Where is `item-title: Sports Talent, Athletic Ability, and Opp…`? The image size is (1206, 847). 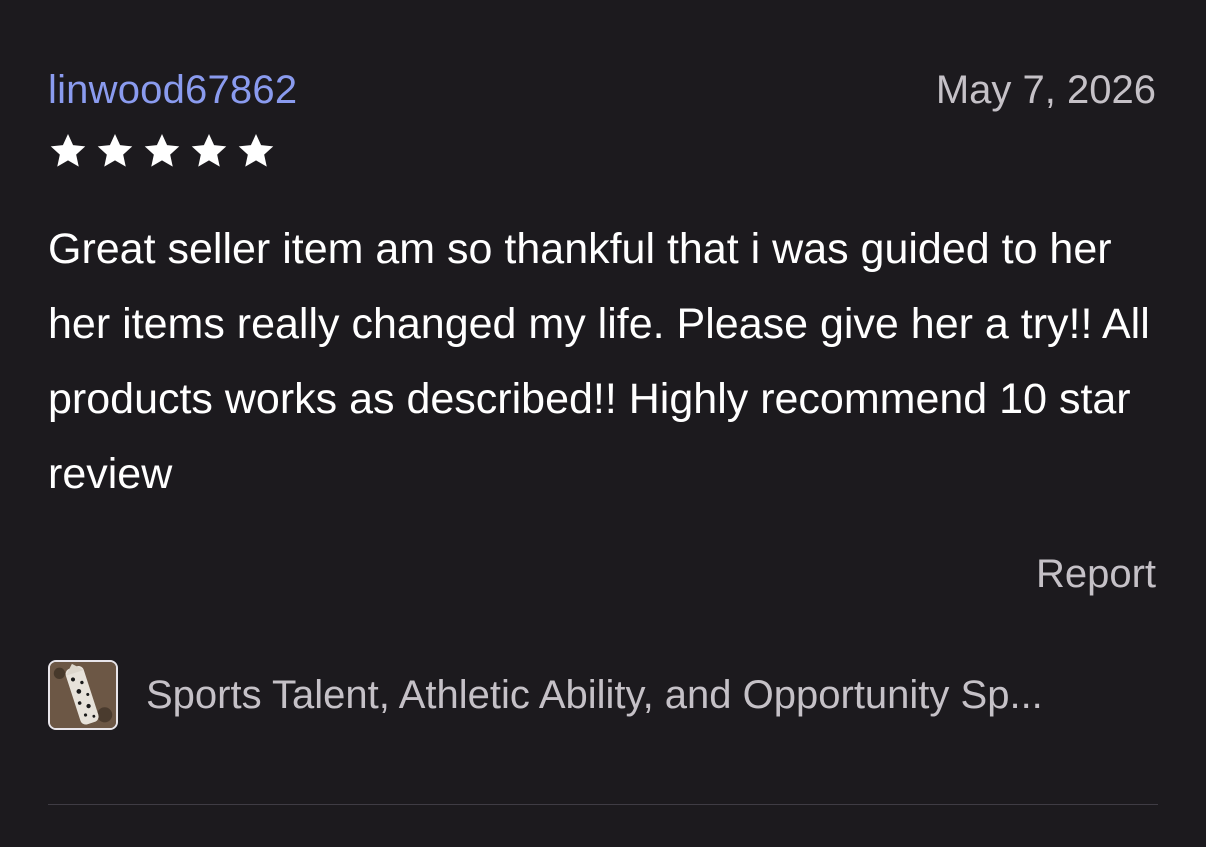 item-title: Sports Talent, Athletic Ability, and Opp… is located at coordinates (594, 695).